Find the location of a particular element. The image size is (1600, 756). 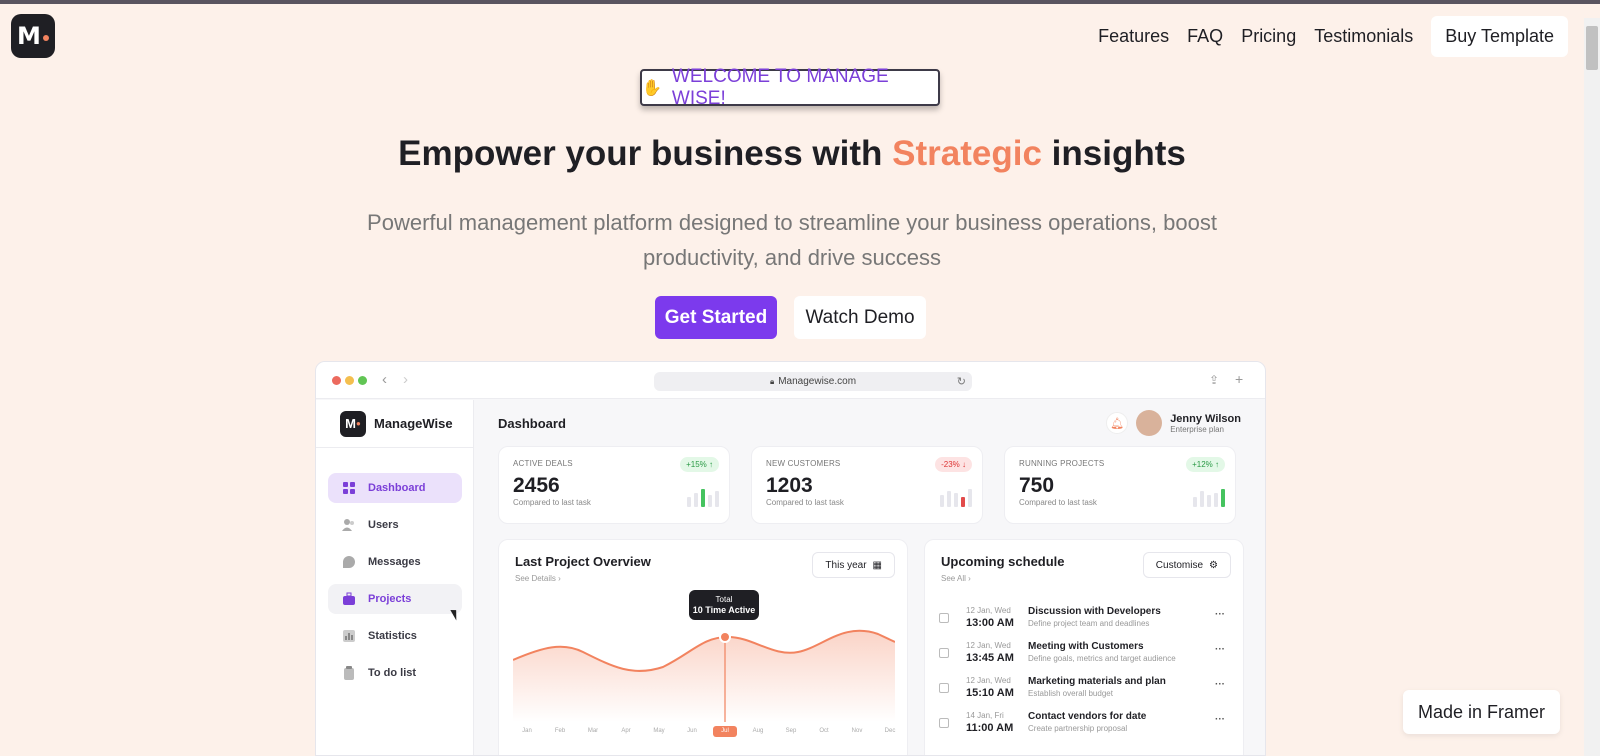

tooltip-value: 10 Time Active is located at coordinates (724, 610).